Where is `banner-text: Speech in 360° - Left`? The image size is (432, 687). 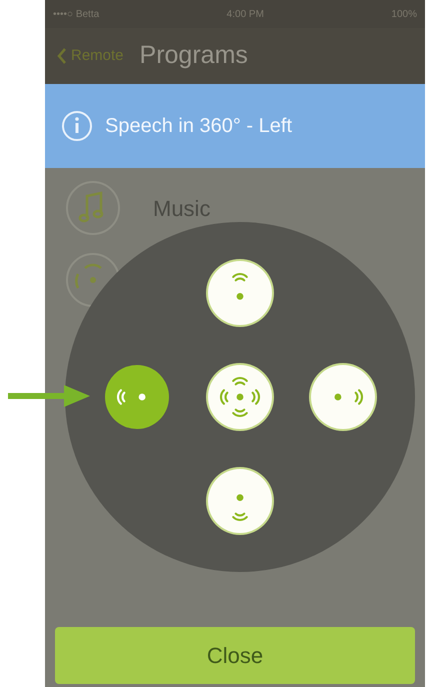
banner-text: Speech in 360° - Left is located at coordinates (198, 126).